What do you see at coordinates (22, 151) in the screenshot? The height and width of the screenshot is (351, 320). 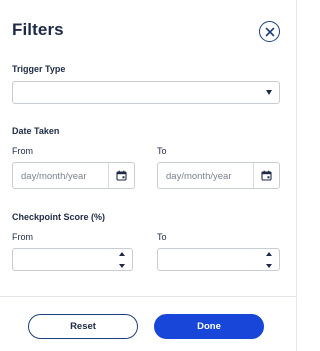 I see `date-from-label: From` at bounding box center [22, 151].